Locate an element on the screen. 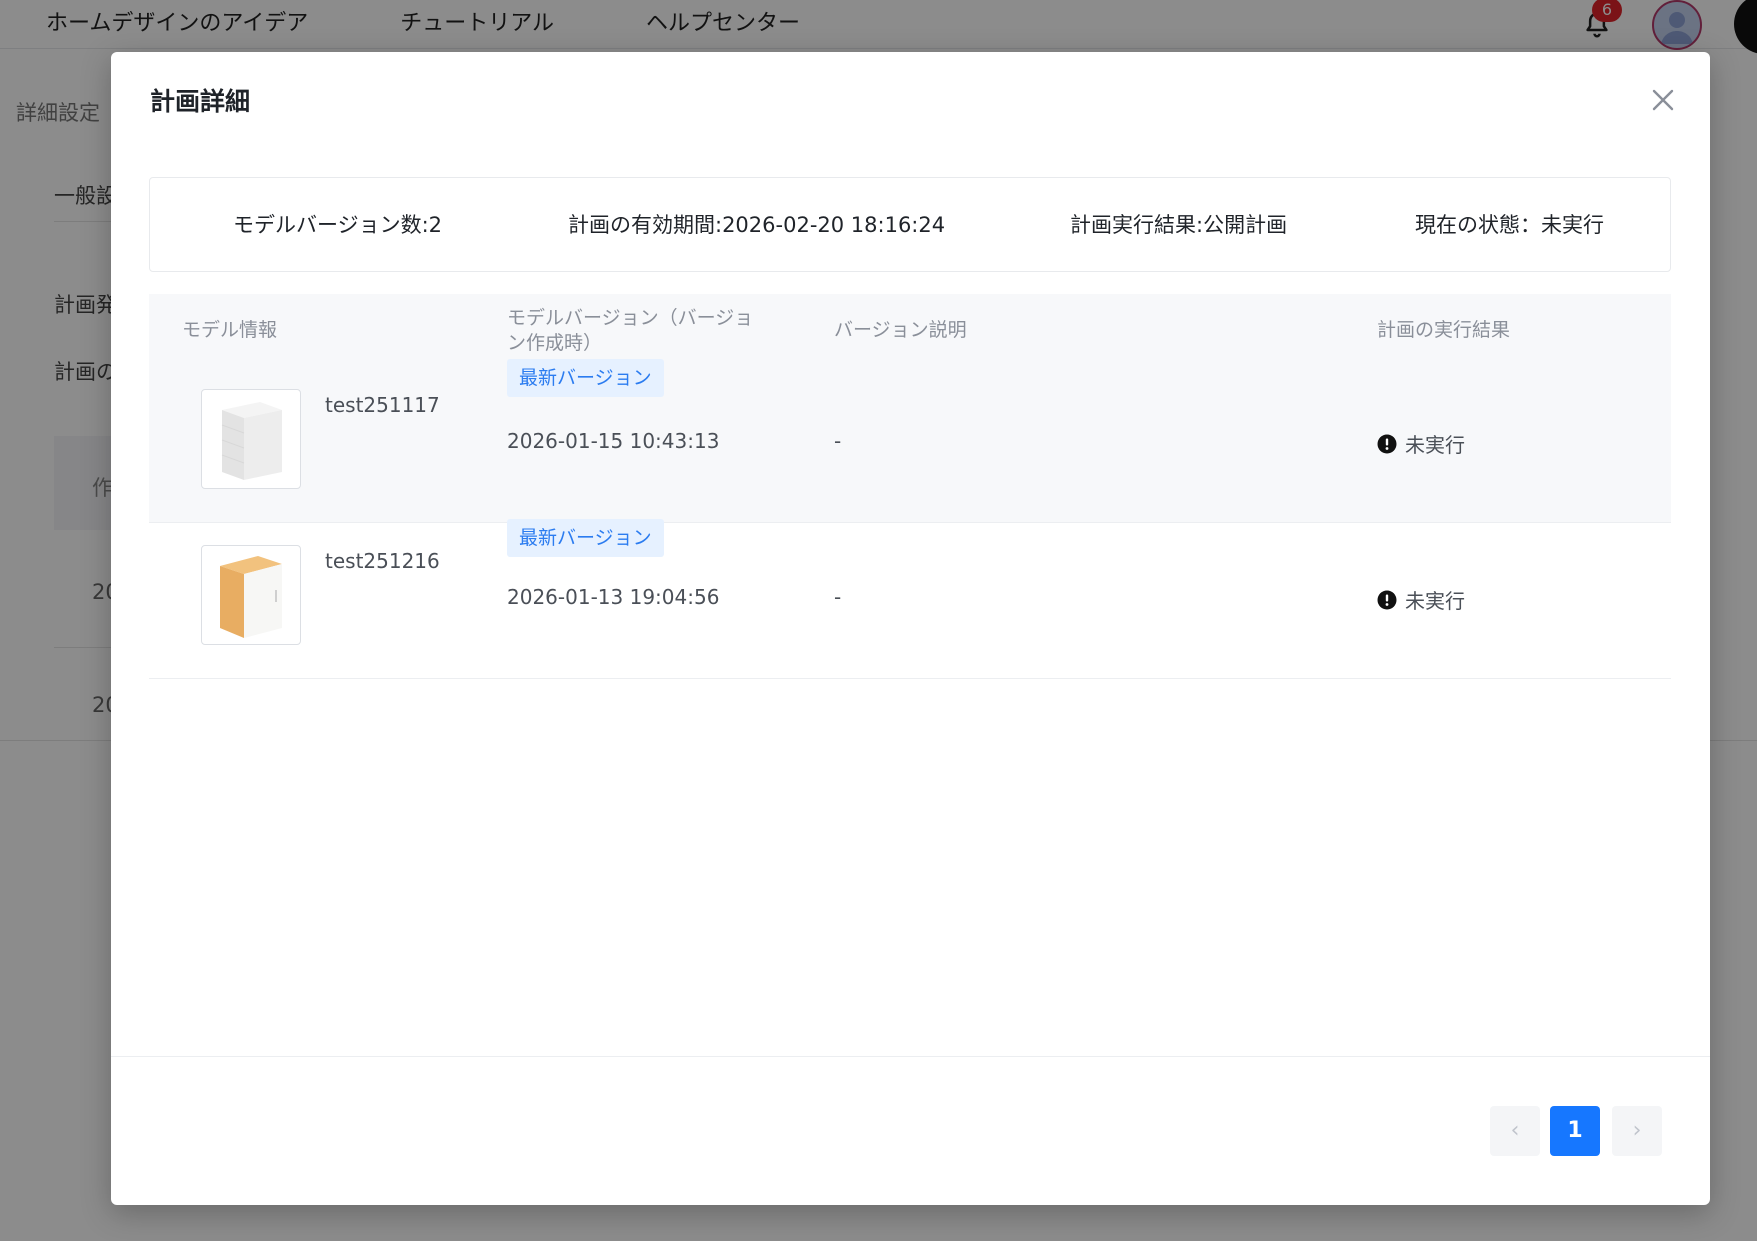  model-name: test251216 is located at coordinates (382, 561).